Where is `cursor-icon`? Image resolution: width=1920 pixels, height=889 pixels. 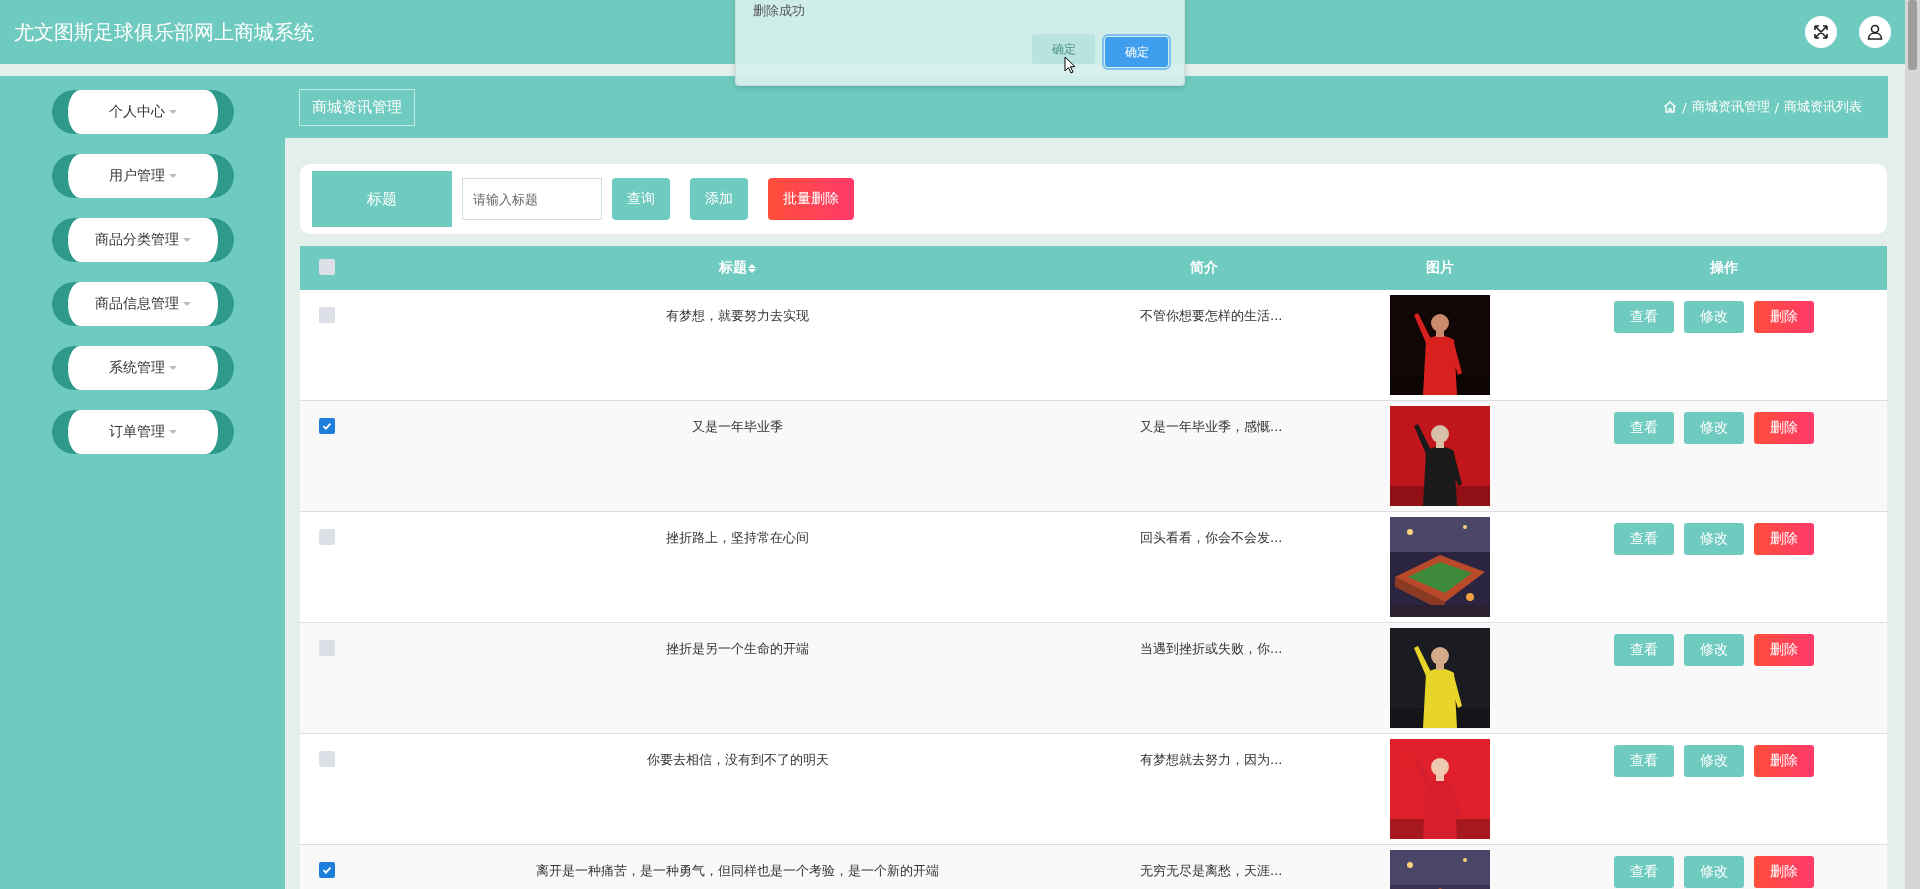 cursor-icon is located at coordinates (1070, 65).